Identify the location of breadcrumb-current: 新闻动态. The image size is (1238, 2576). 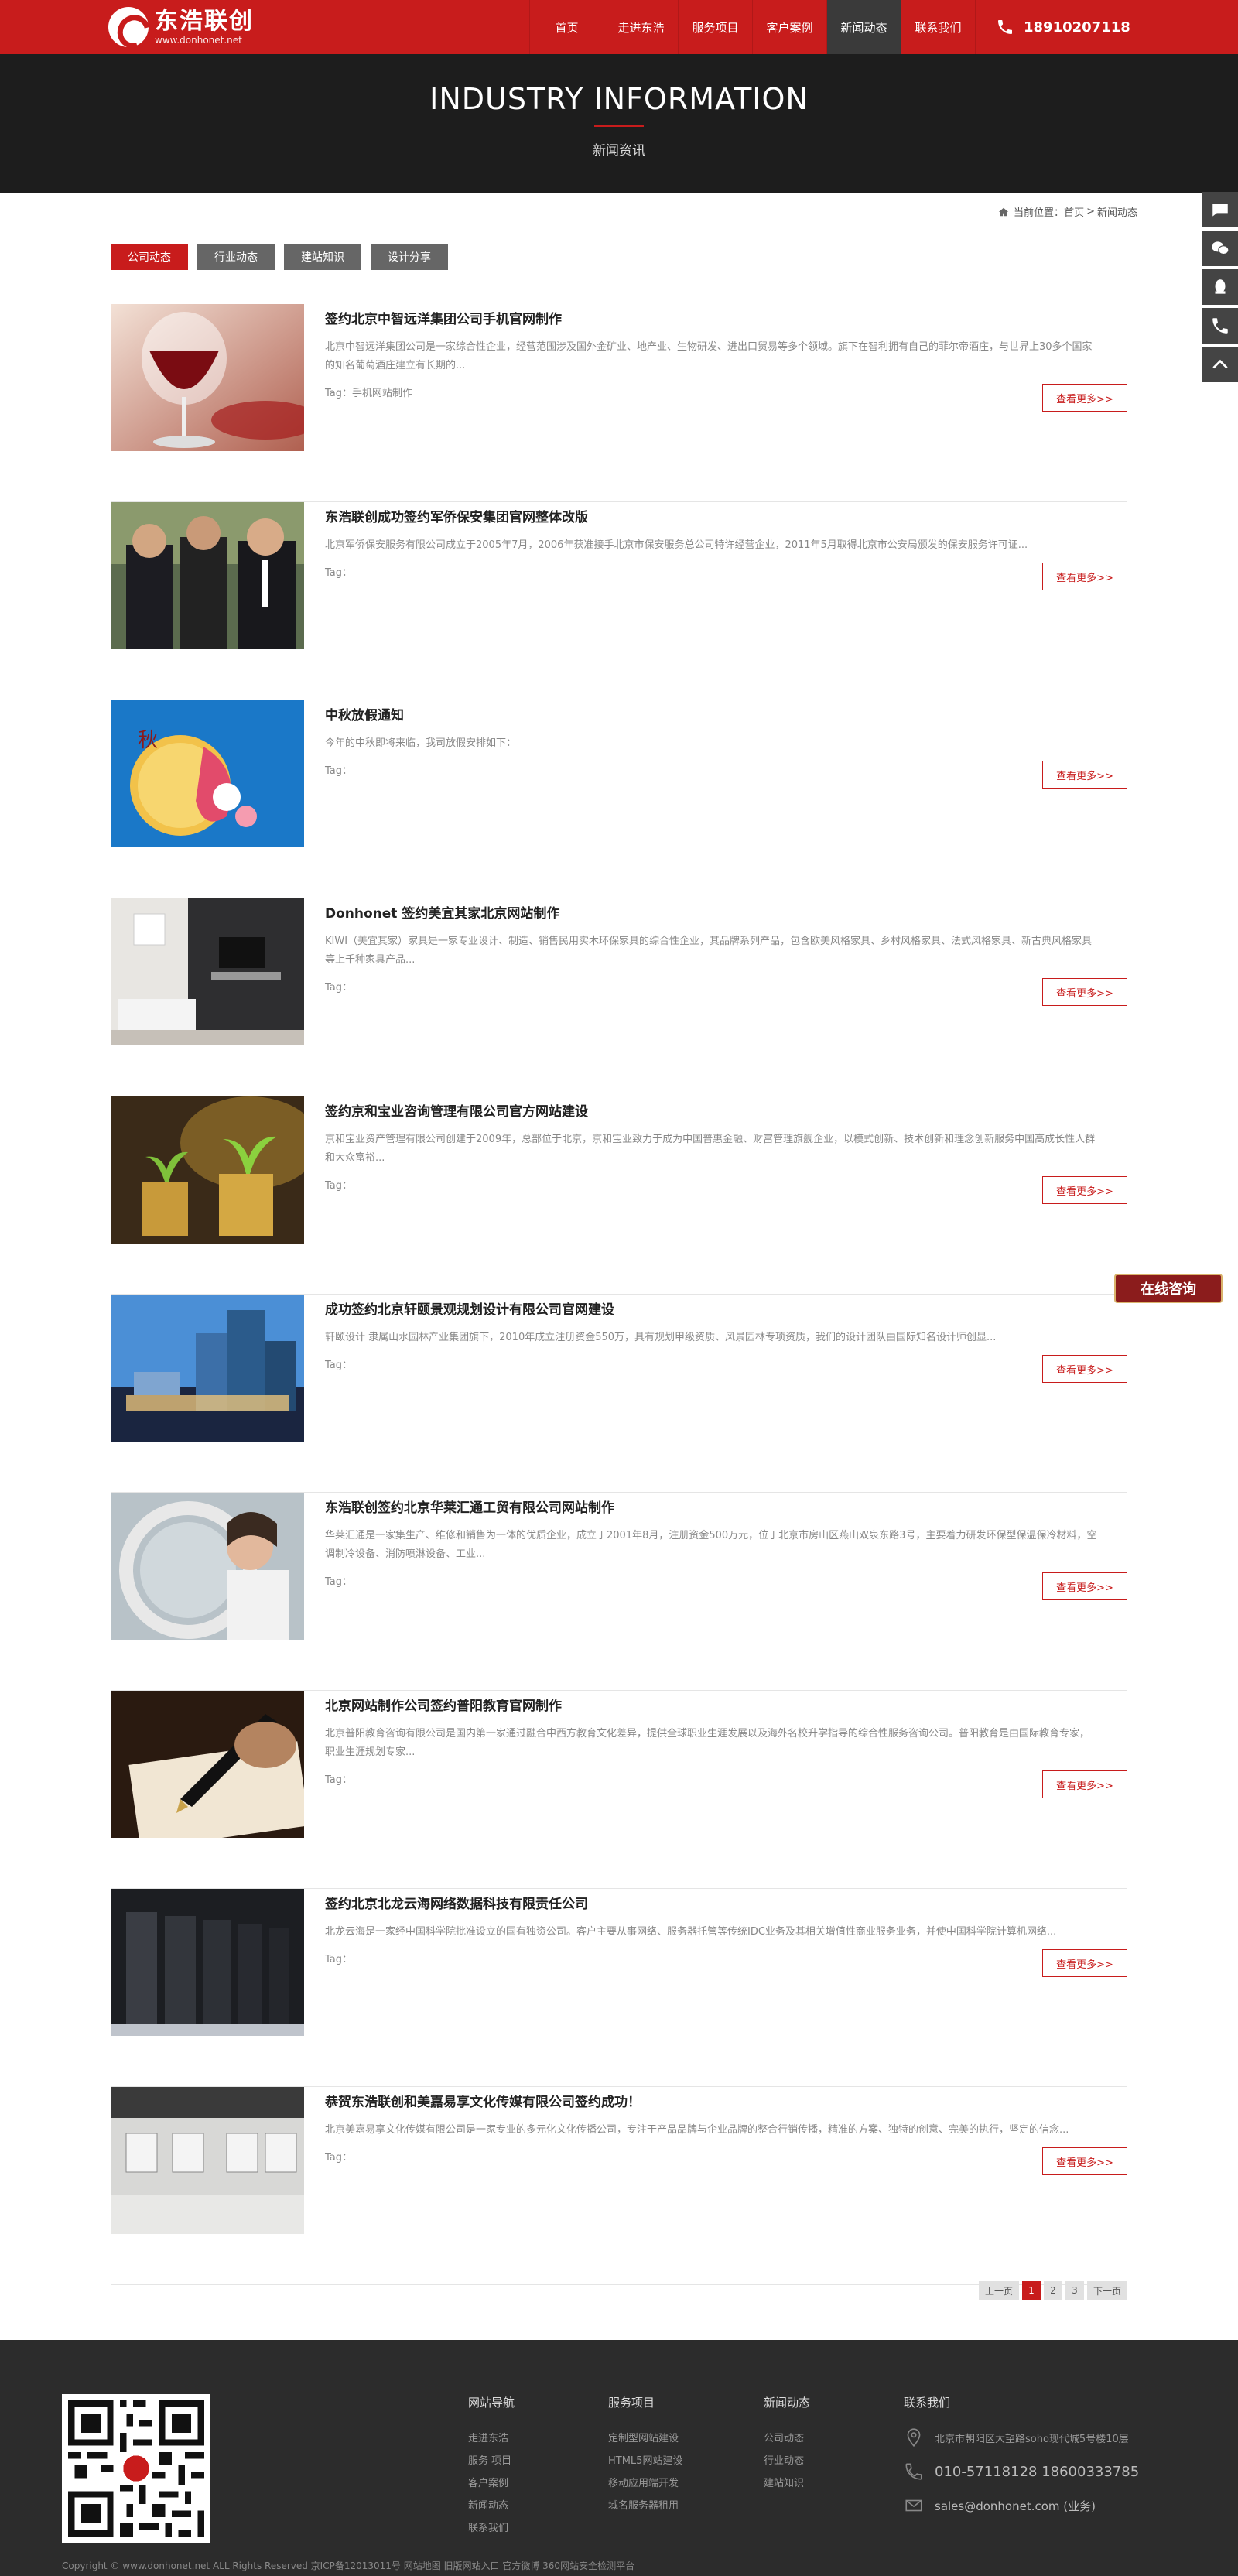
(1116, 213).